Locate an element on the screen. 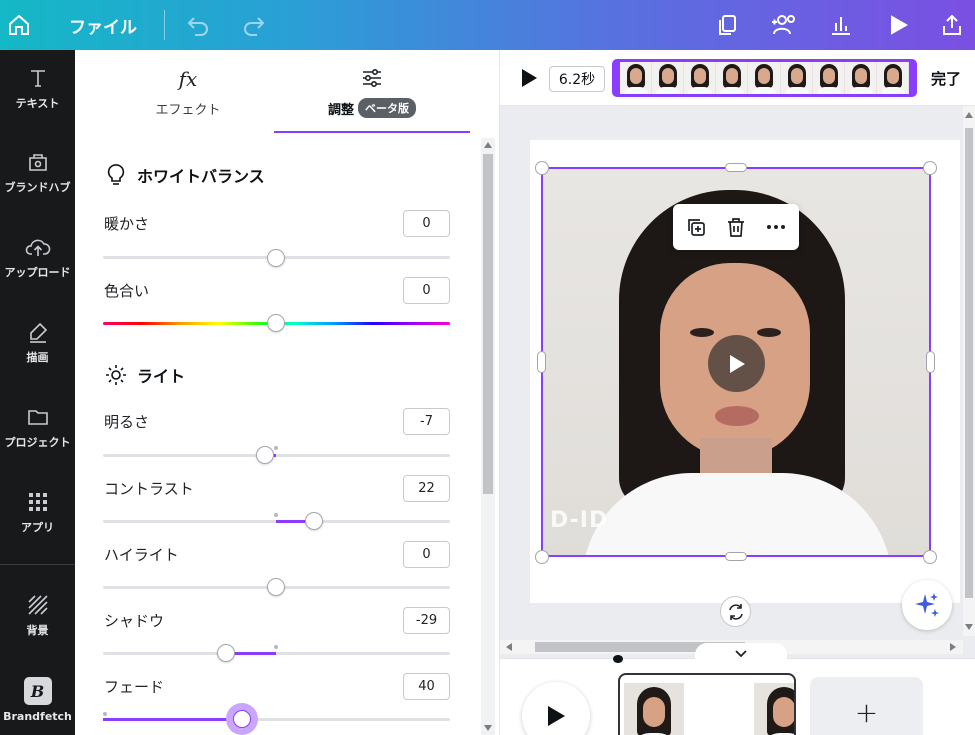 The width and height of the screenshot is (975, 735). tab-adjust: 調整 ベータ版 is located at coordinates (372, 92).